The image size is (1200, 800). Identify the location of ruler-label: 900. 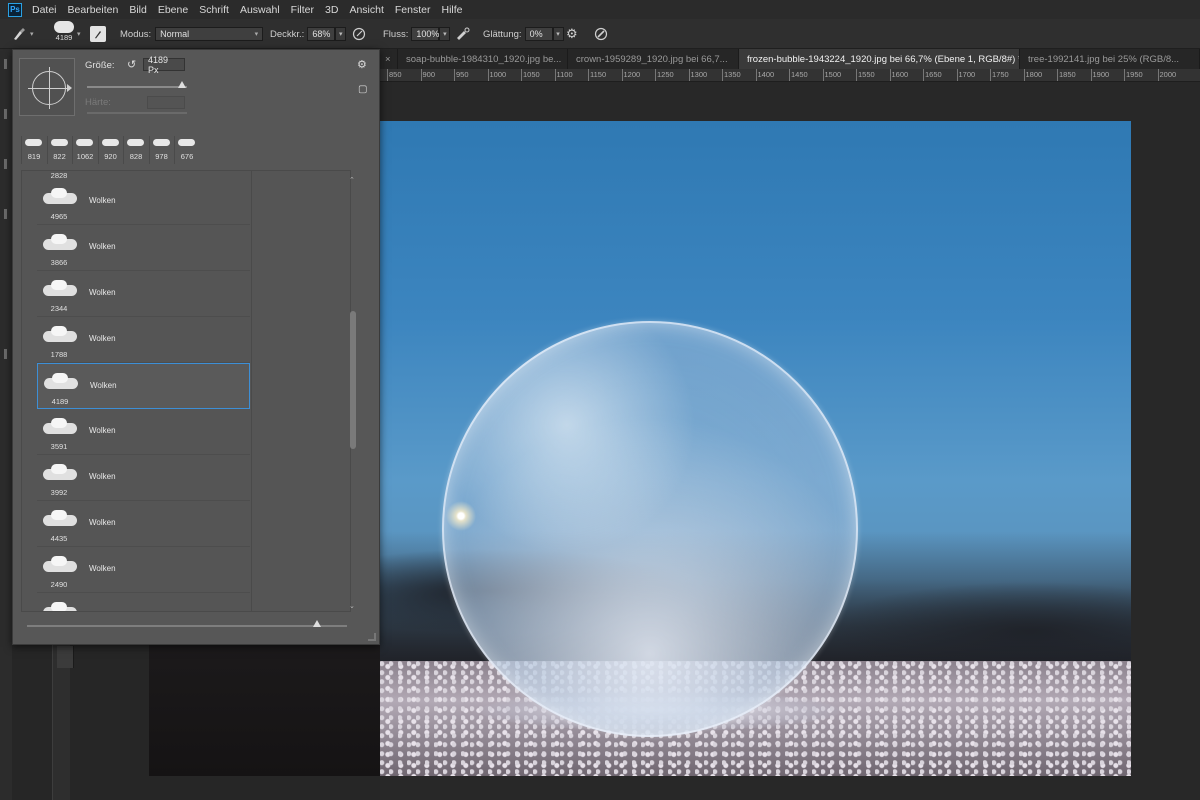
(429, 74).